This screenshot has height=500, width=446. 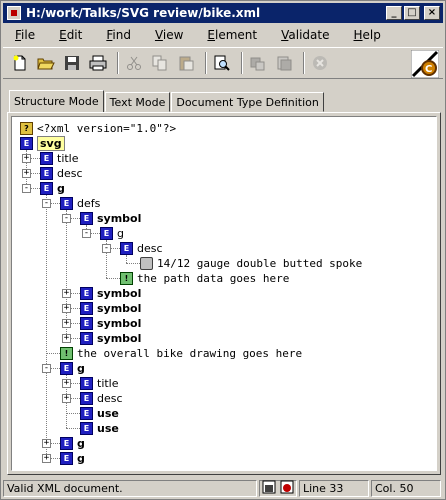 I want to click on menu-find: Find, so click(x=118, y=35).